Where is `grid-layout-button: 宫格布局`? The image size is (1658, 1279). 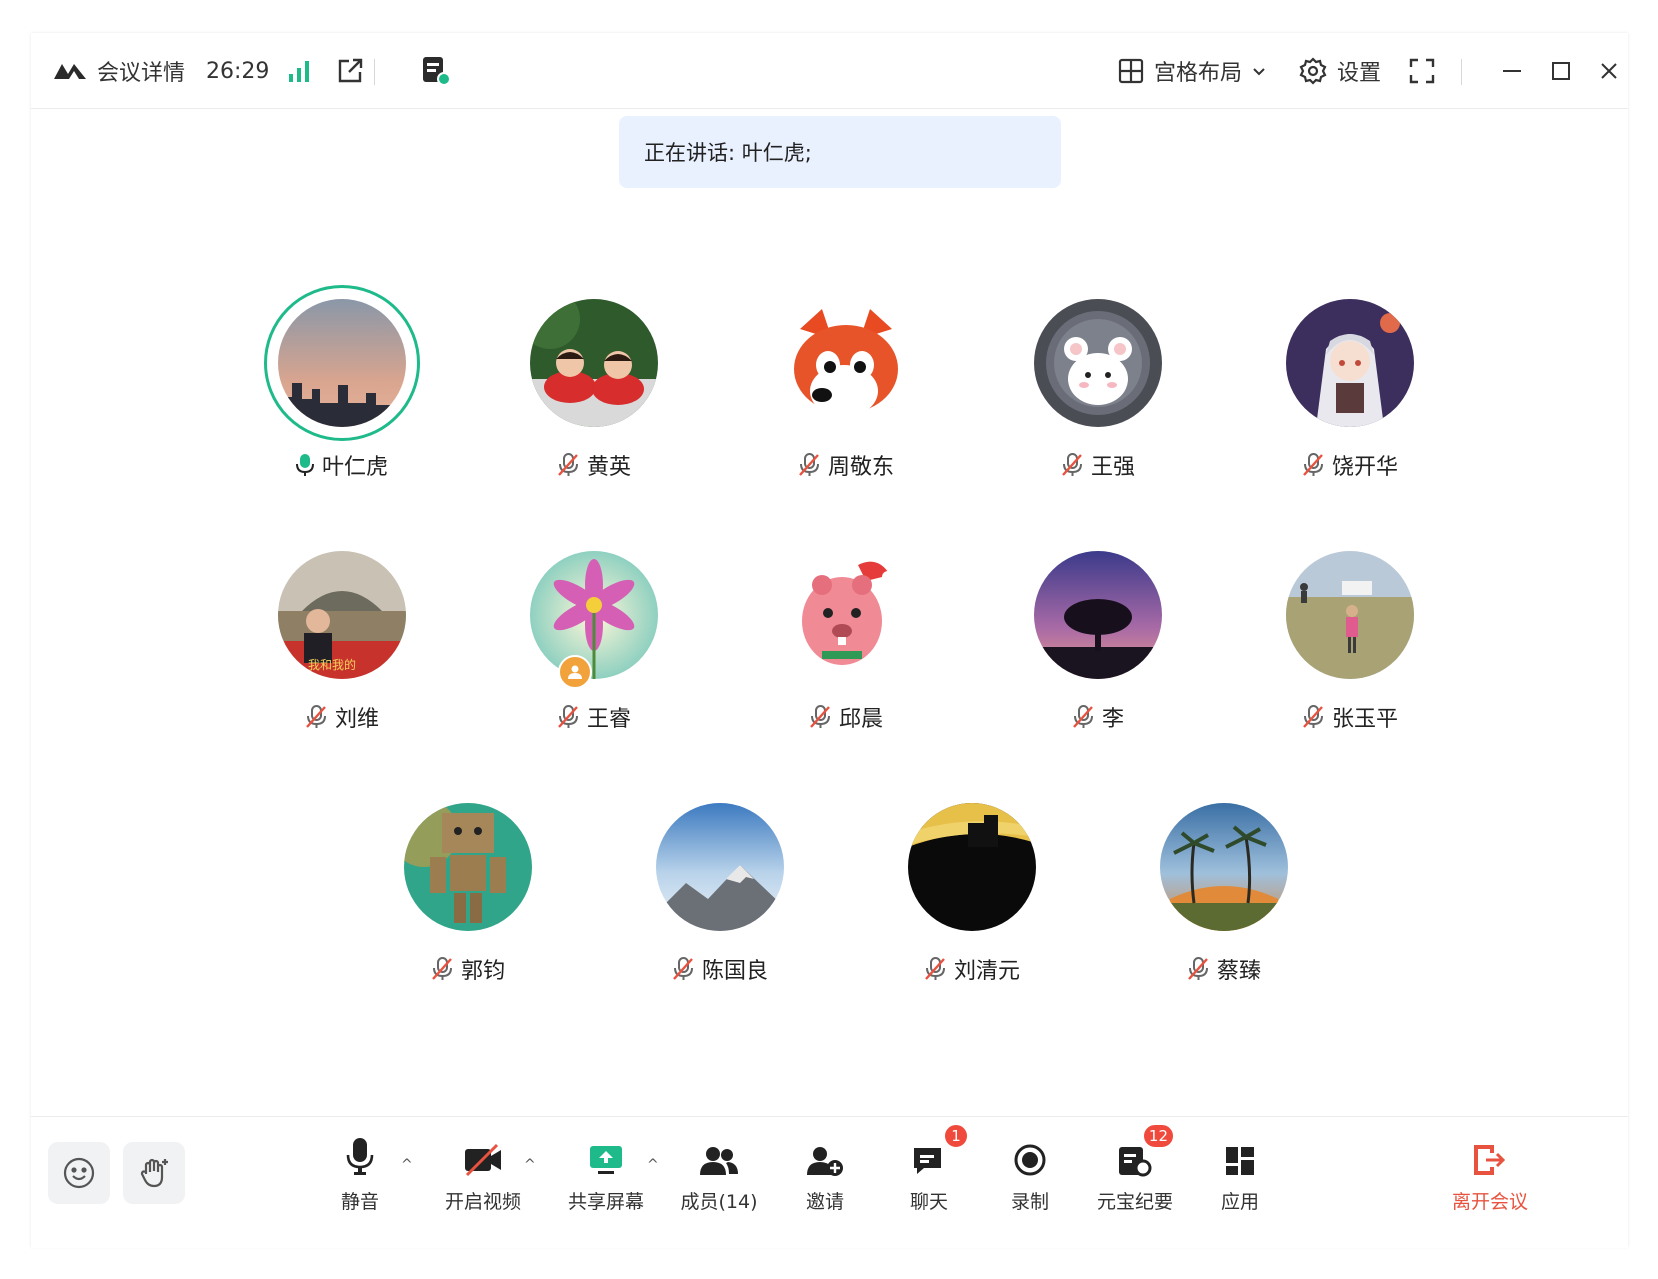 grid-layout-button: 宫格布局 is located at coordinates (1192, 71).